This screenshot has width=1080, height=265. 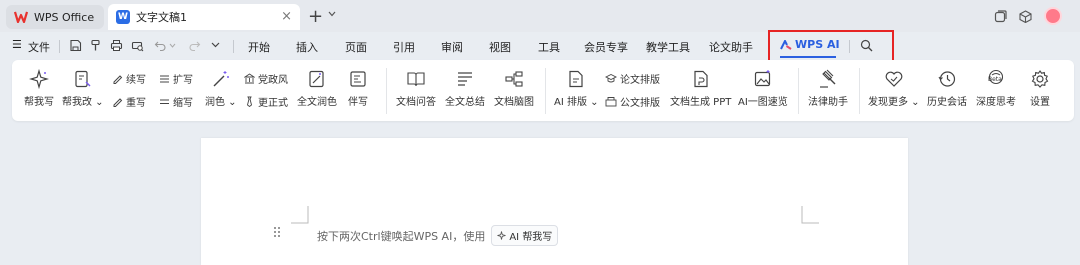 I want to click on emblem-icon, so click(x=249, y=79).